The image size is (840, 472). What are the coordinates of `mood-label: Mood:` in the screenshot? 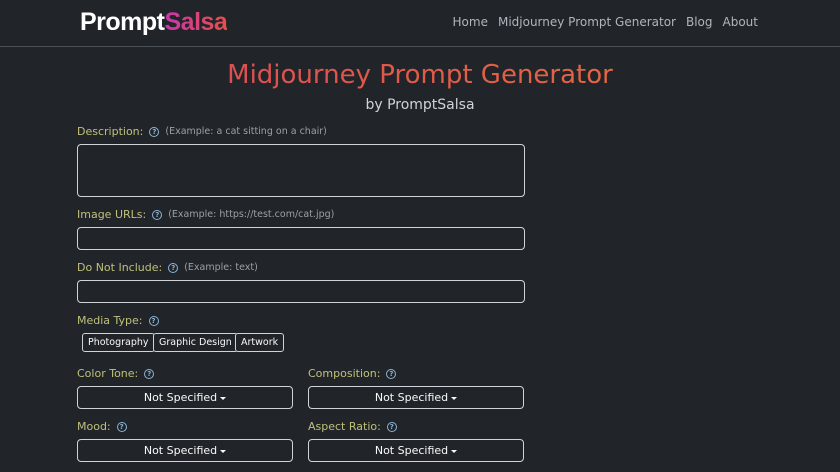 It's located at (94, 426).